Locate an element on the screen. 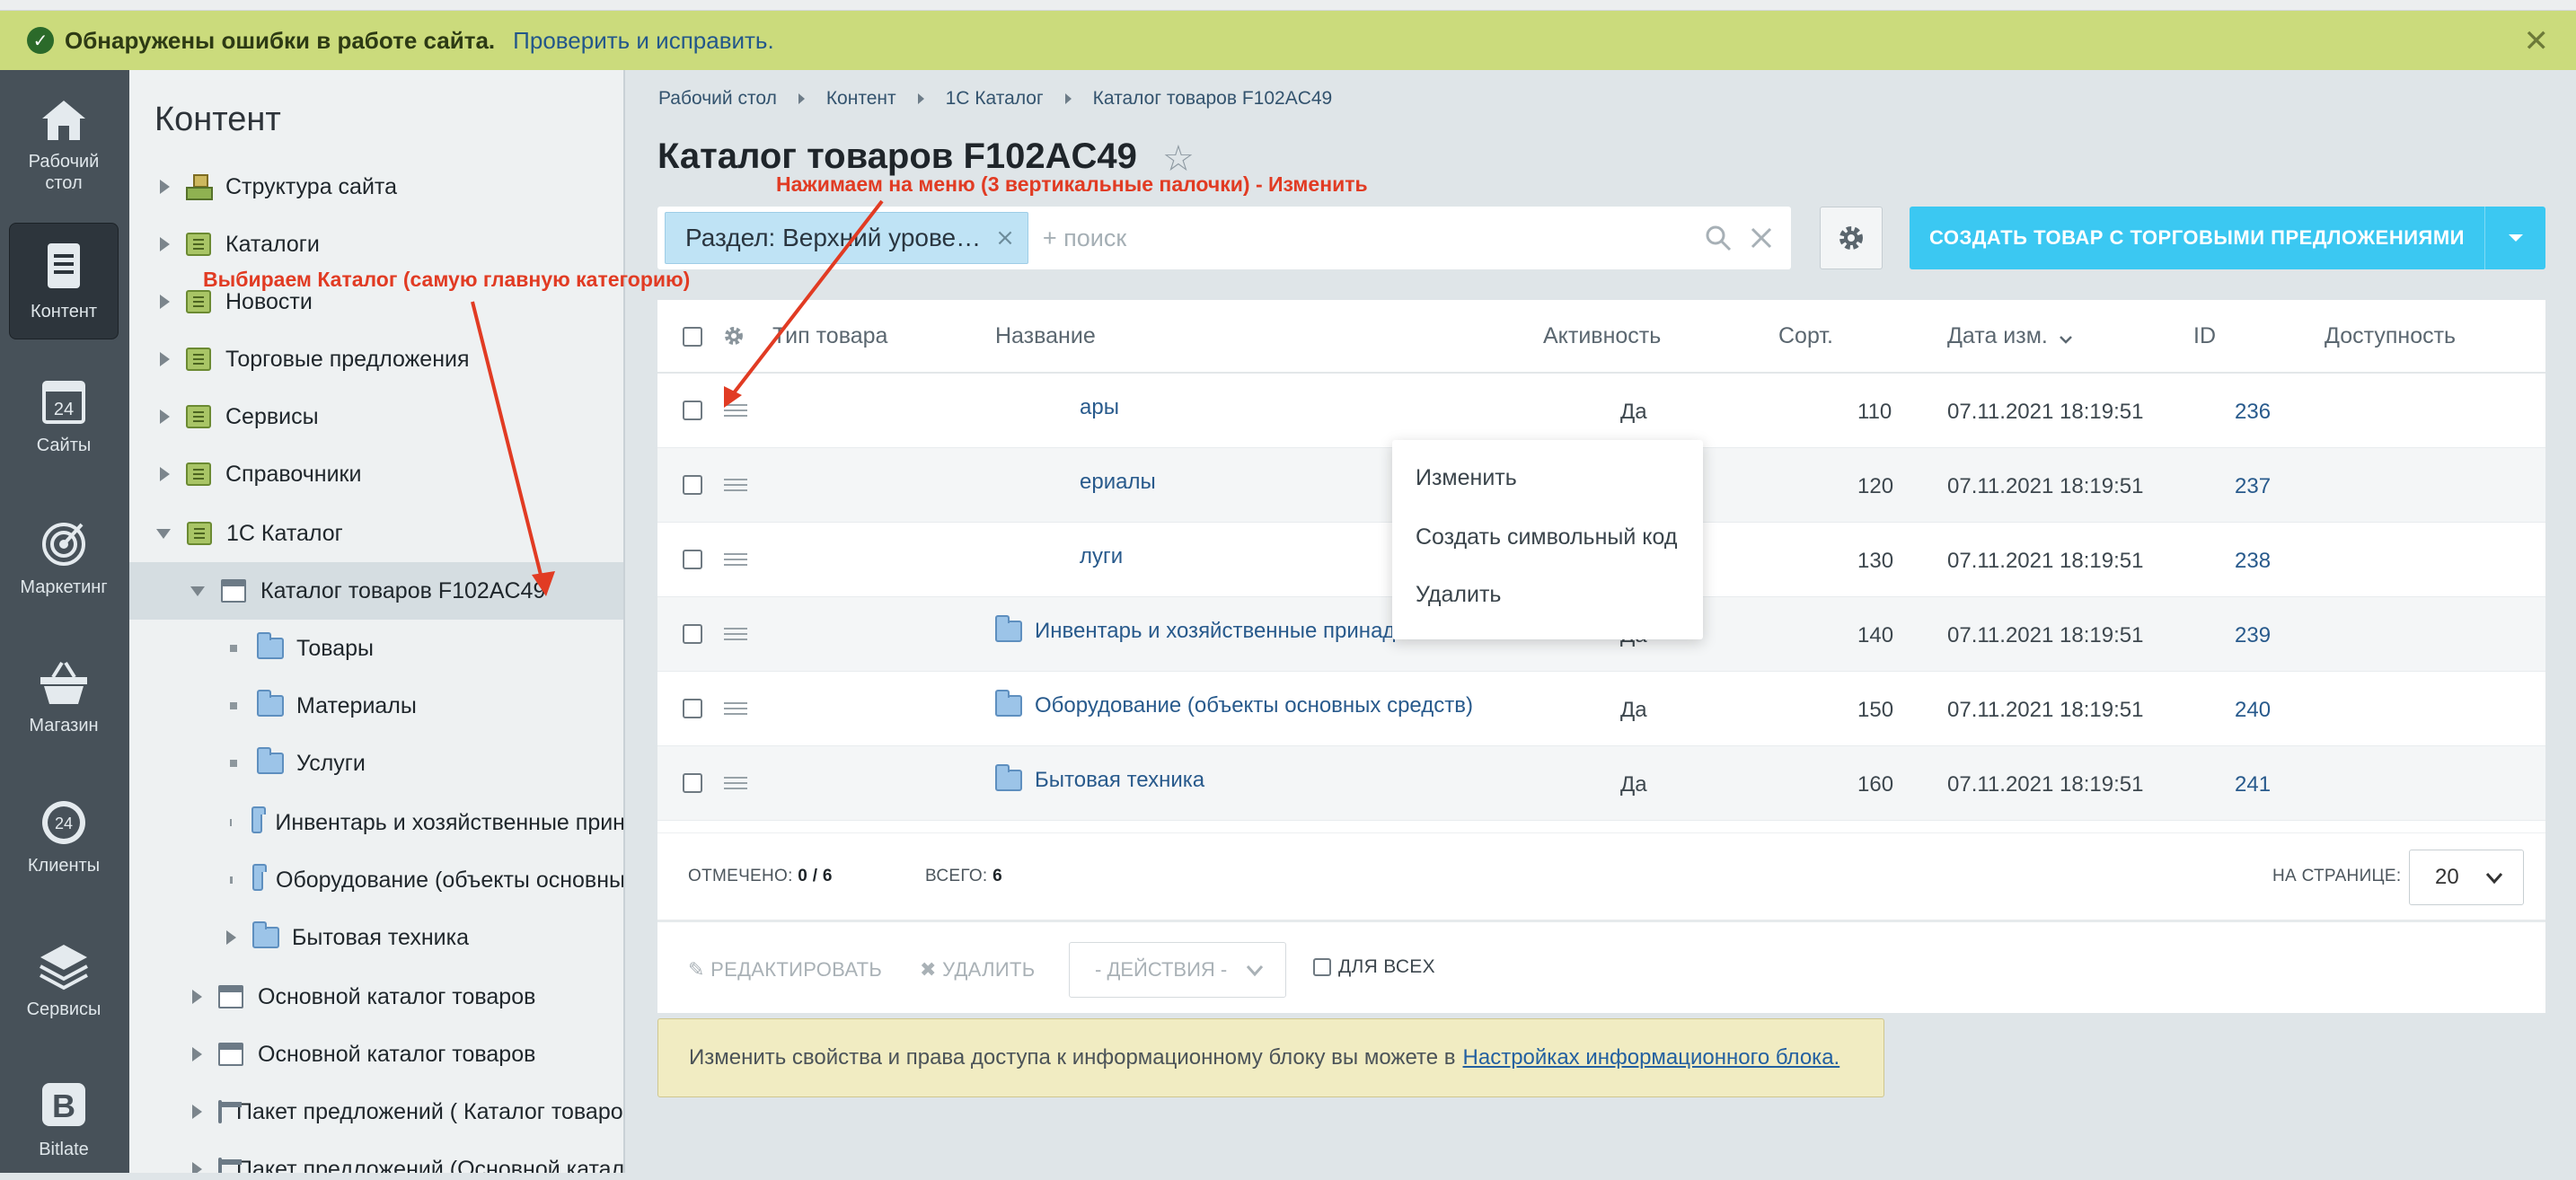 Image resolution: width=2576 pixels, height=1180 pixels. arrow-to-row-menu is located at coordinates (806, 300).